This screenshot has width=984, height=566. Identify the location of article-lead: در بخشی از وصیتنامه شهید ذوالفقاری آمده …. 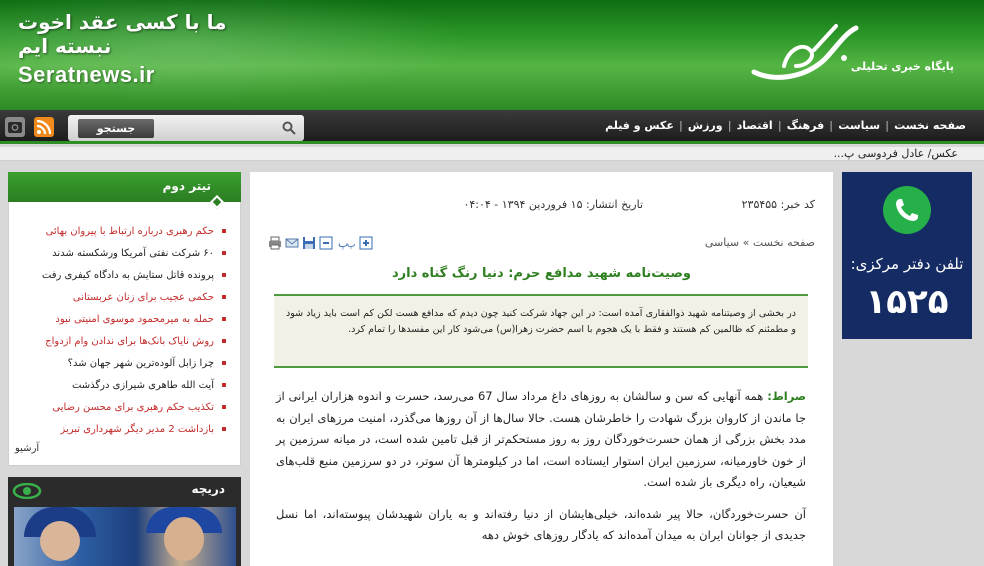
(541, 331).